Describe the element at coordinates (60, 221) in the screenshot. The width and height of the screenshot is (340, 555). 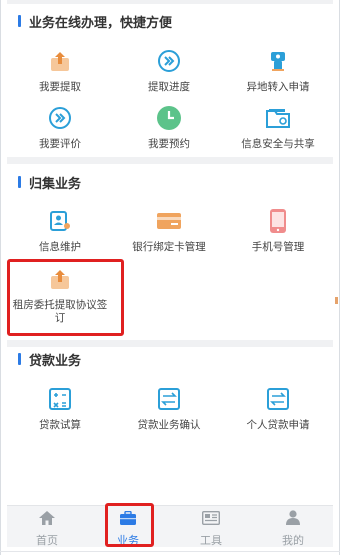
I see `id-card-icon` at that location.